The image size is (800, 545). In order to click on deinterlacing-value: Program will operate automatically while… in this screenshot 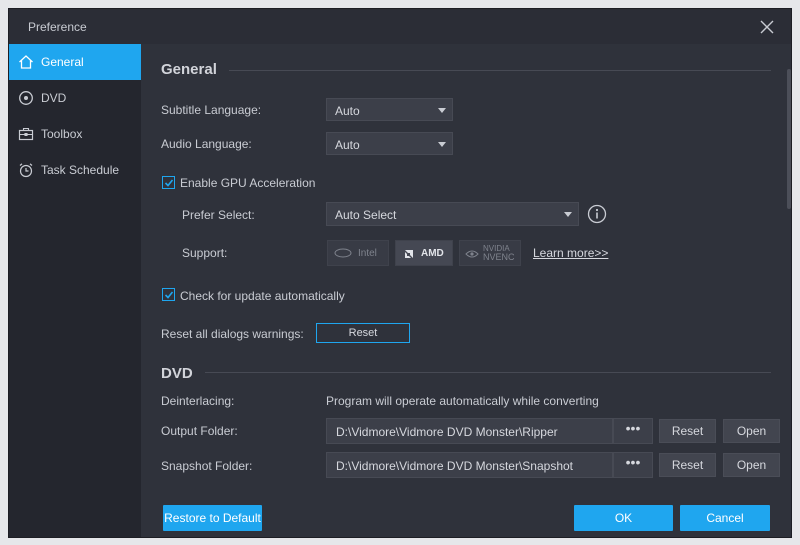, I will do `click(462, 401)`.